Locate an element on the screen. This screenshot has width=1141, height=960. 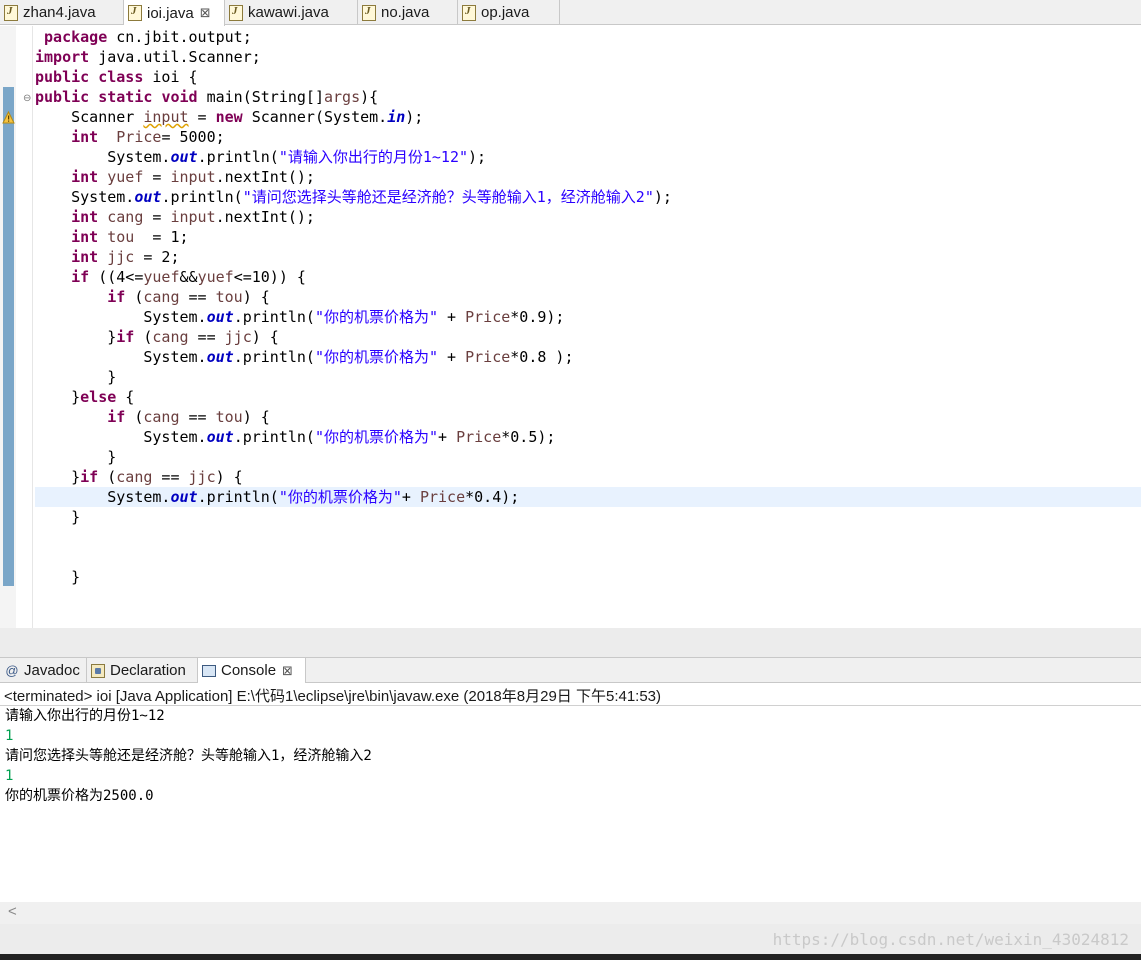
code-token: yuef is located at coordinates (215, 277).